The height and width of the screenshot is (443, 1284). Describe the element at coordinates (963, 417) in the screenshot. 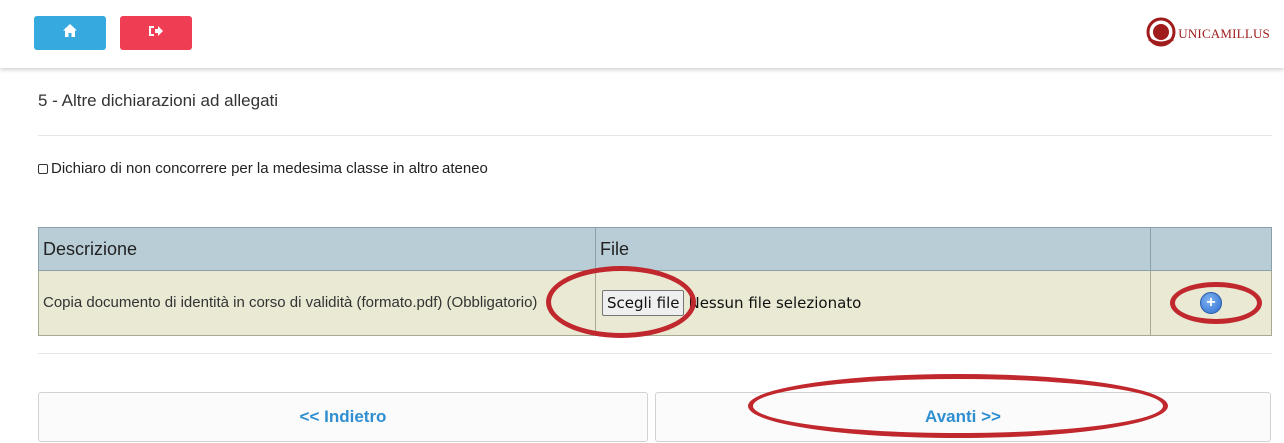

I see `next-button: Avanti >>` at that location.